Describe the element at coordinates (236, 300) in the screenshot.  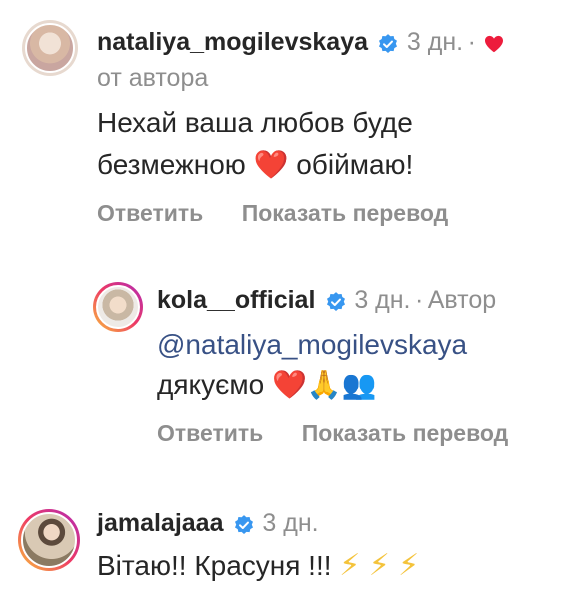
I see `username: kola__official` at that location.